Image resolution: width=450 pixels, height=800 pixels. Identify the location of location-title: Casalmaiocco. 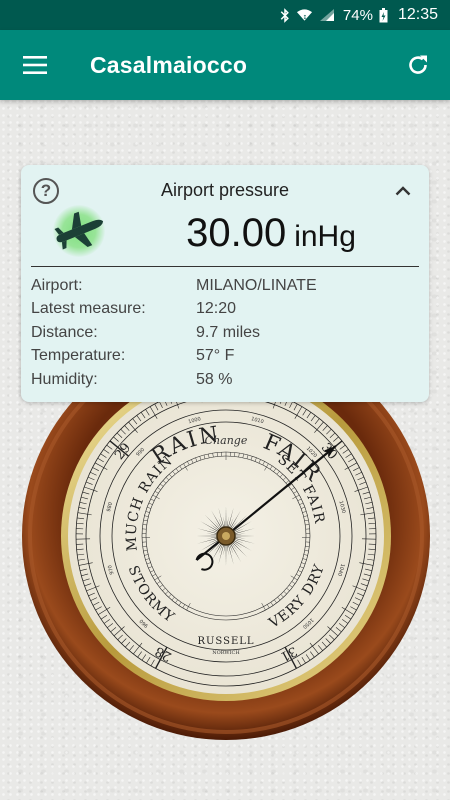
(169, 65).